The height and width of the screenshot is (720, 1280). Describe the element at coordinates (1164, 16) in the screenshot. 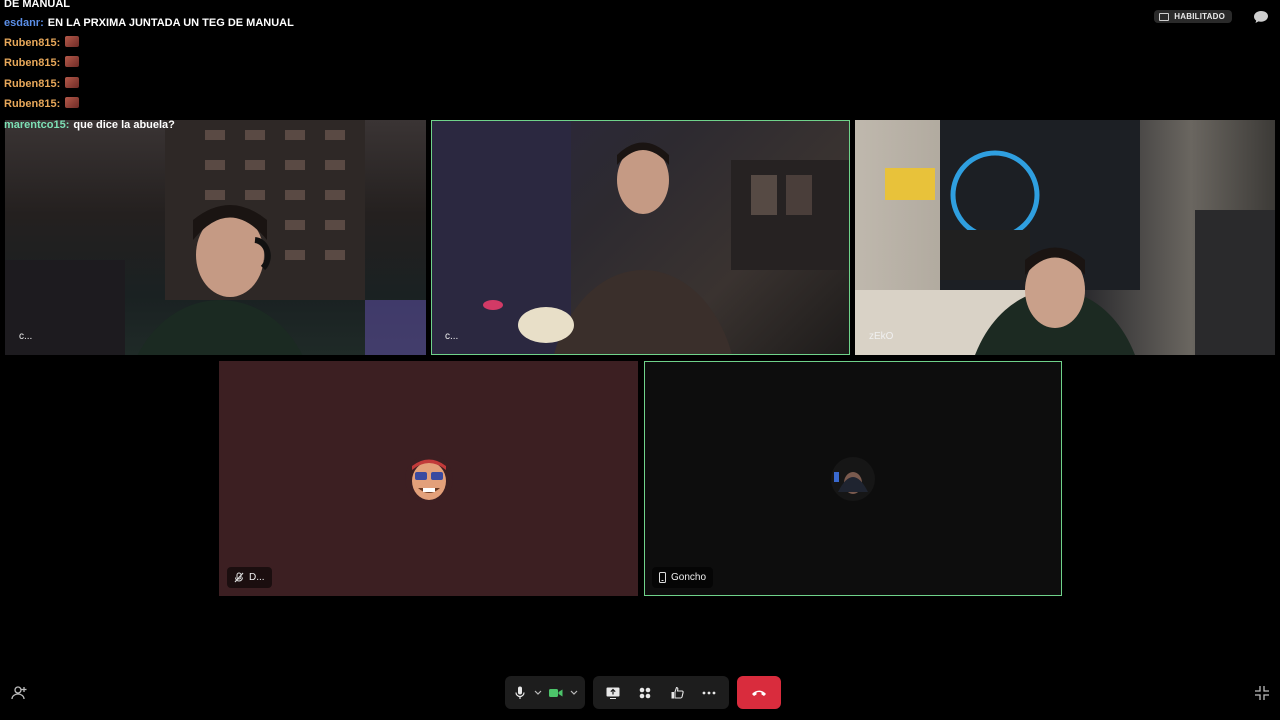

I see `closed-captions-icon` at that location.